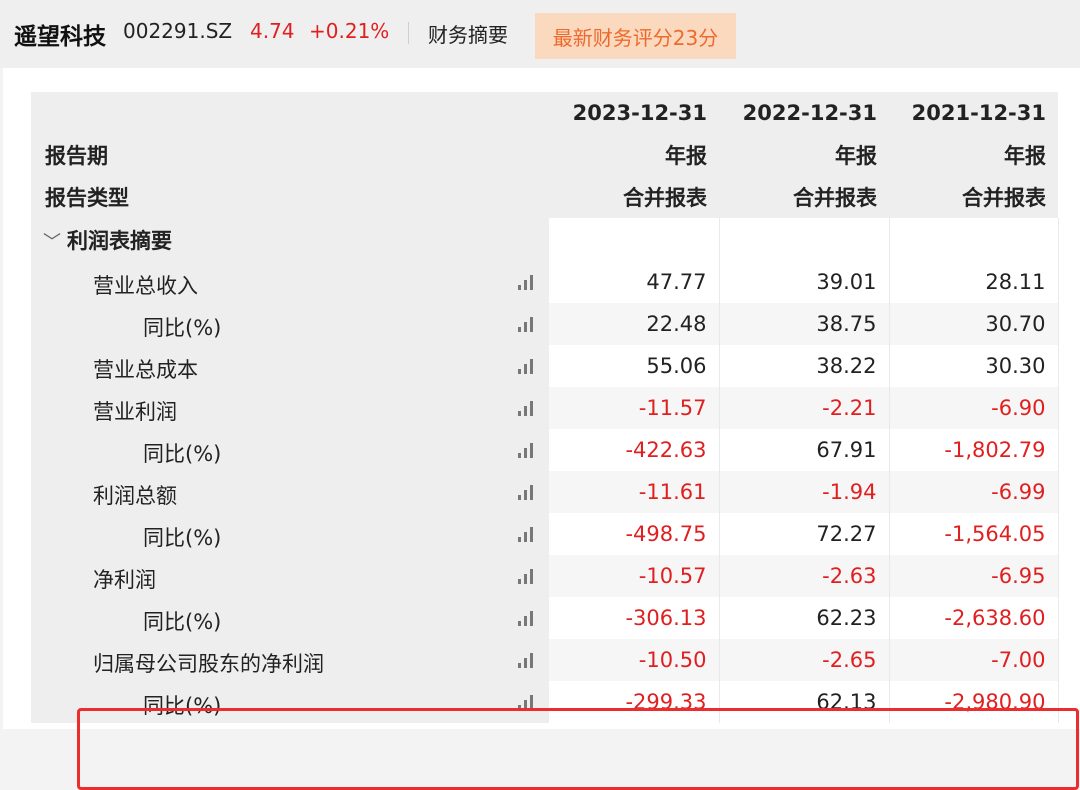 The width and height of the screenshot is (1080, 790). What do you see at coordinates (52, 241) in the screenshot?
I see `chevron-down-icon: ﹀` at bounding box center [52, 241].